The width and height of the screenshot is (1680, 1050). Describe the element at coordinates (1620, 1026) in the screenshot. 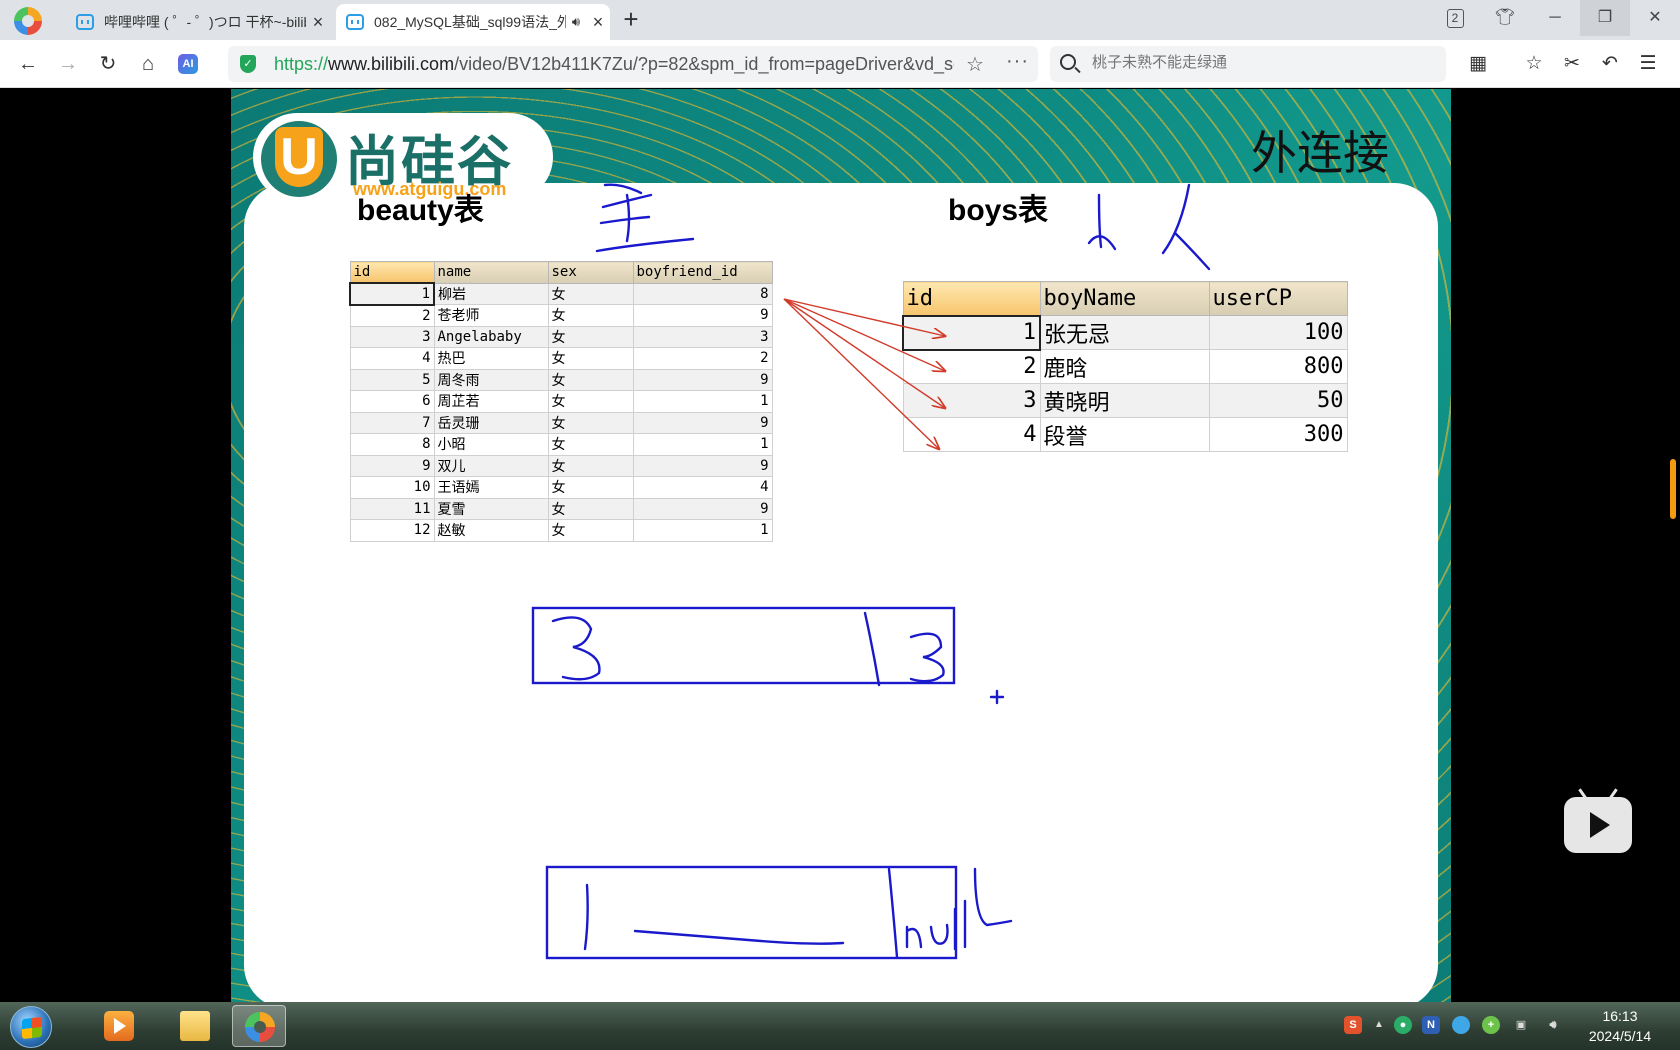

I see `system-clock: 16:13 2024/5/14` at that location.